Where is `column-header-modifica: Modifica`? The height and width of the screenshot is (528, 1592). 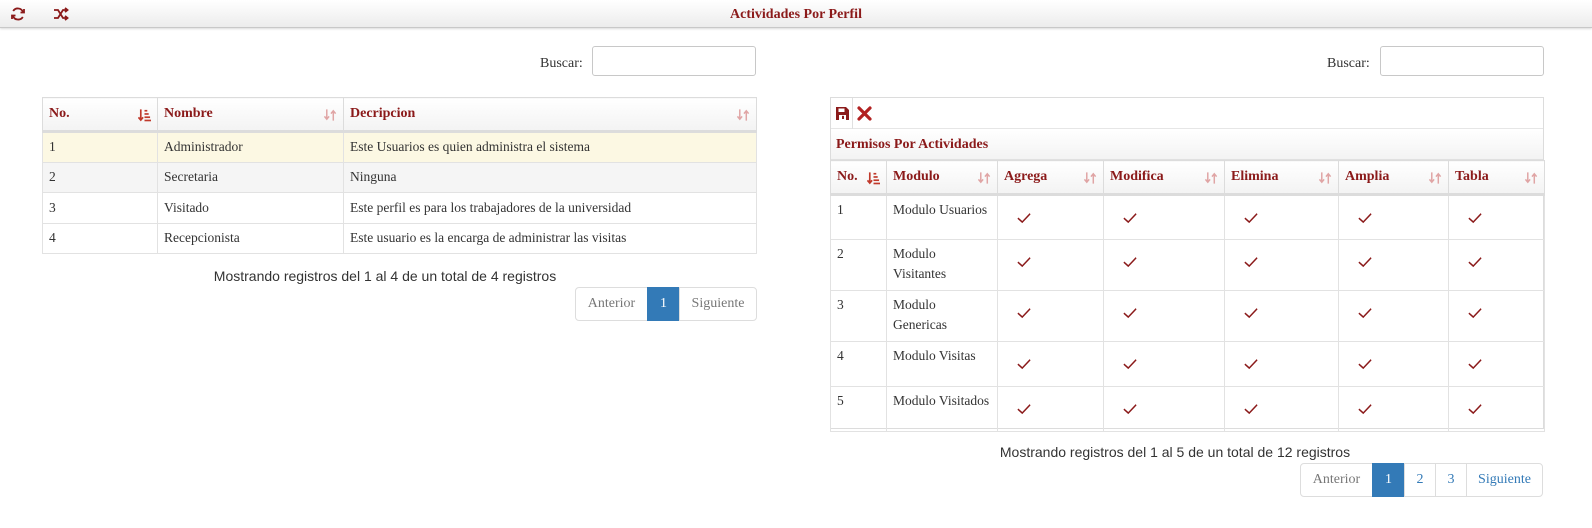
column-header-modifica: Modifica is located at coordinates (1164, 178).